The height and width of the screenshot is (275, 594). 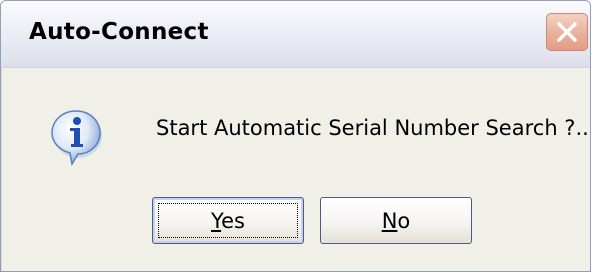 I want to click on no-button-label: No, so click(x=396, y=221).